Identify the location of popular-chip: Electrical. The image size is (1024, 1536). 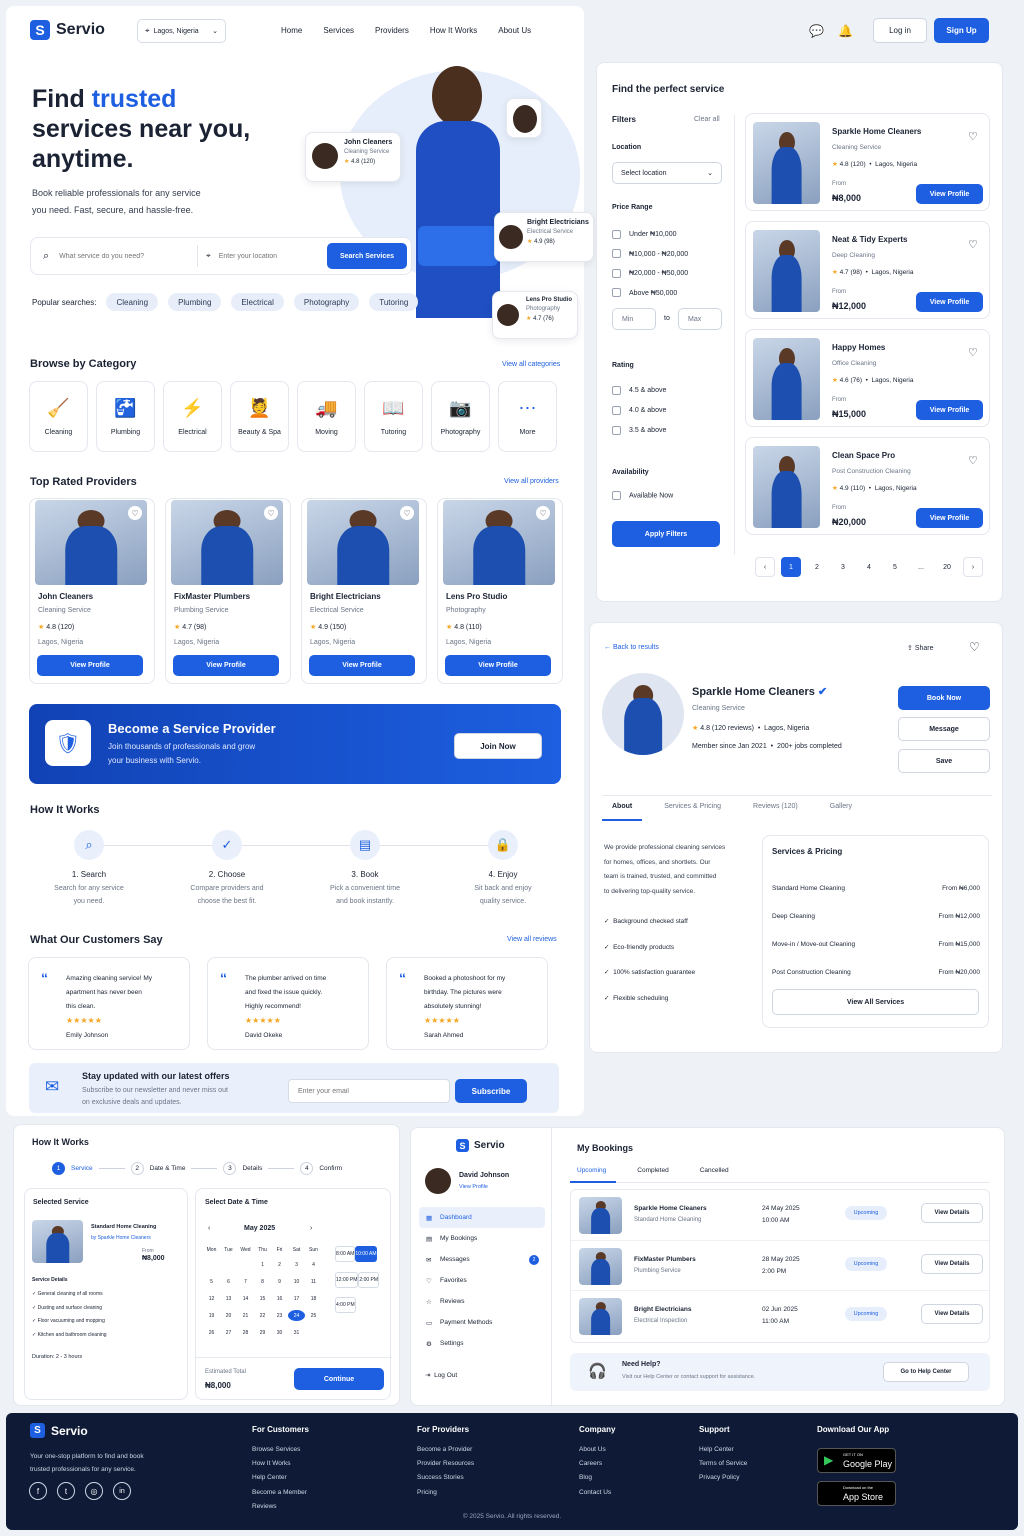
(257, 302).